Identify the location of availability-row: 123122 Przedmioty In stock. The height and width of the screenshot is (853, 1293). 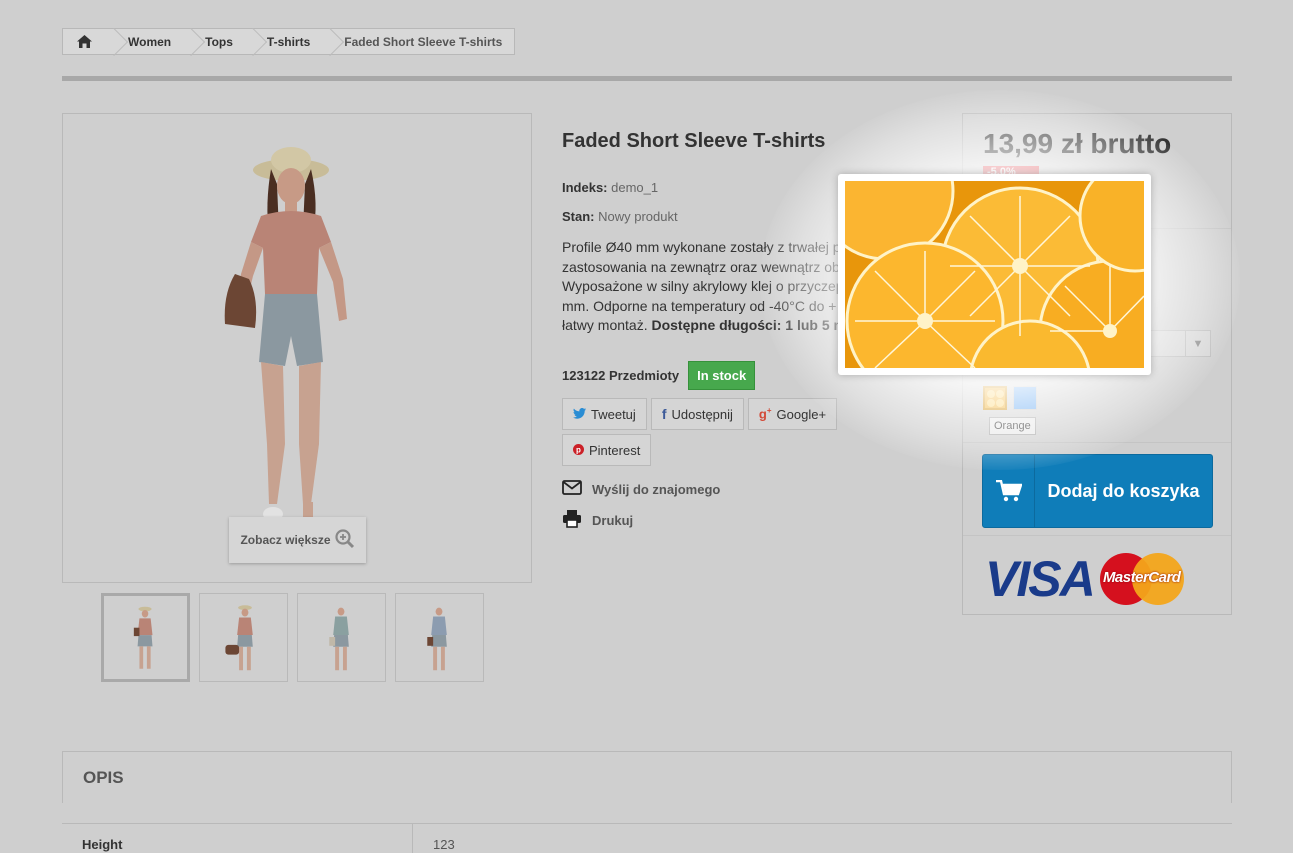
(659, 375).